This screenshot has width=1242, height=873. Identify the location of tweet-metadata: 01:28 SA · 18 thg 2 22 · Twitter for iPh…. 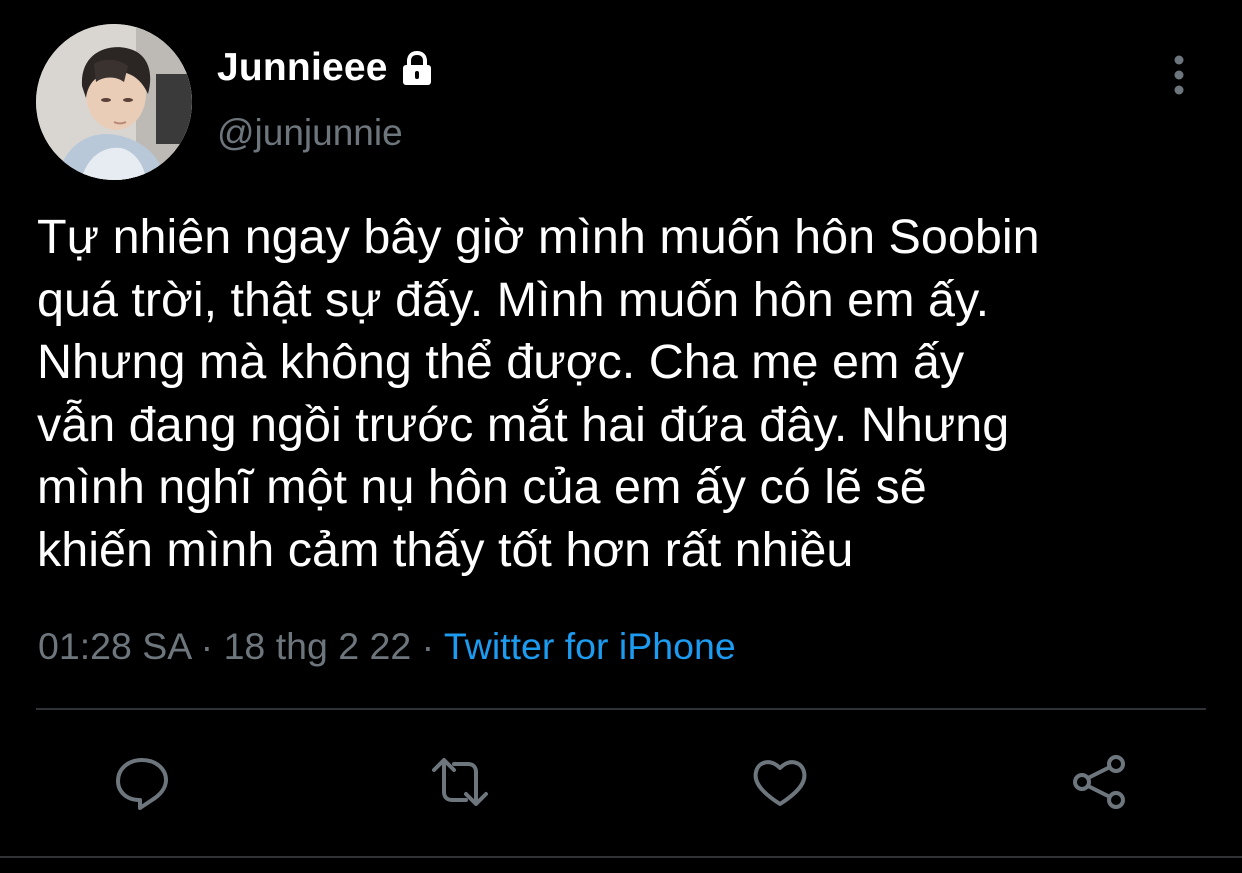
(387, 646).